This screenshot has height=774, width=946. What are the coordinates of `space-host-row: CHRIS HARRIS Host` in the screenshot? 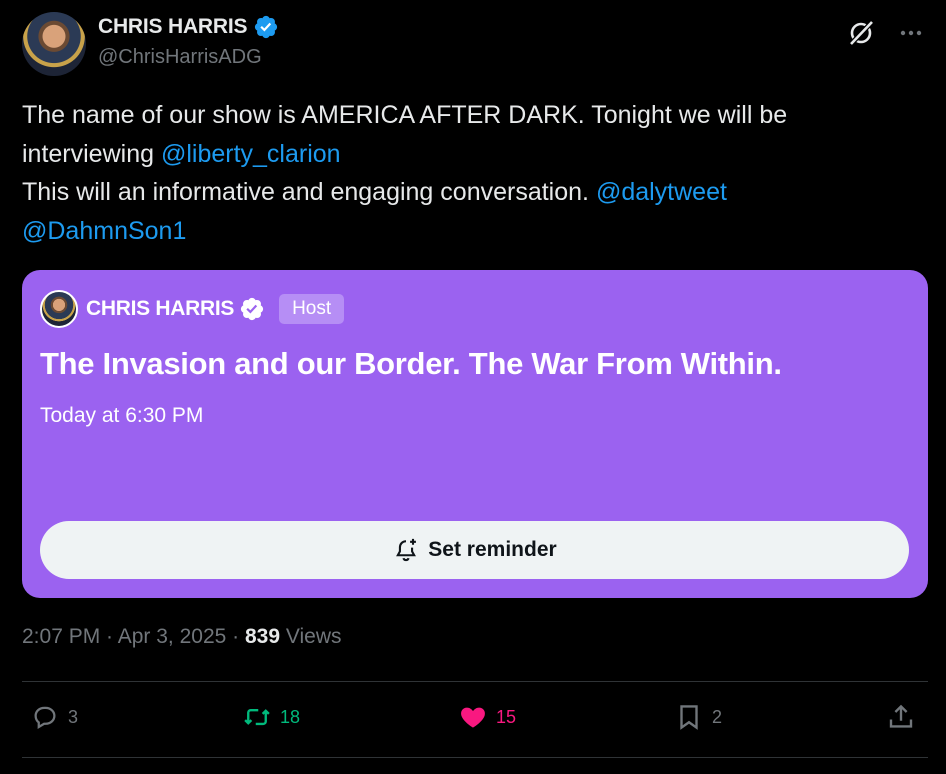 It's located at (192, 309).